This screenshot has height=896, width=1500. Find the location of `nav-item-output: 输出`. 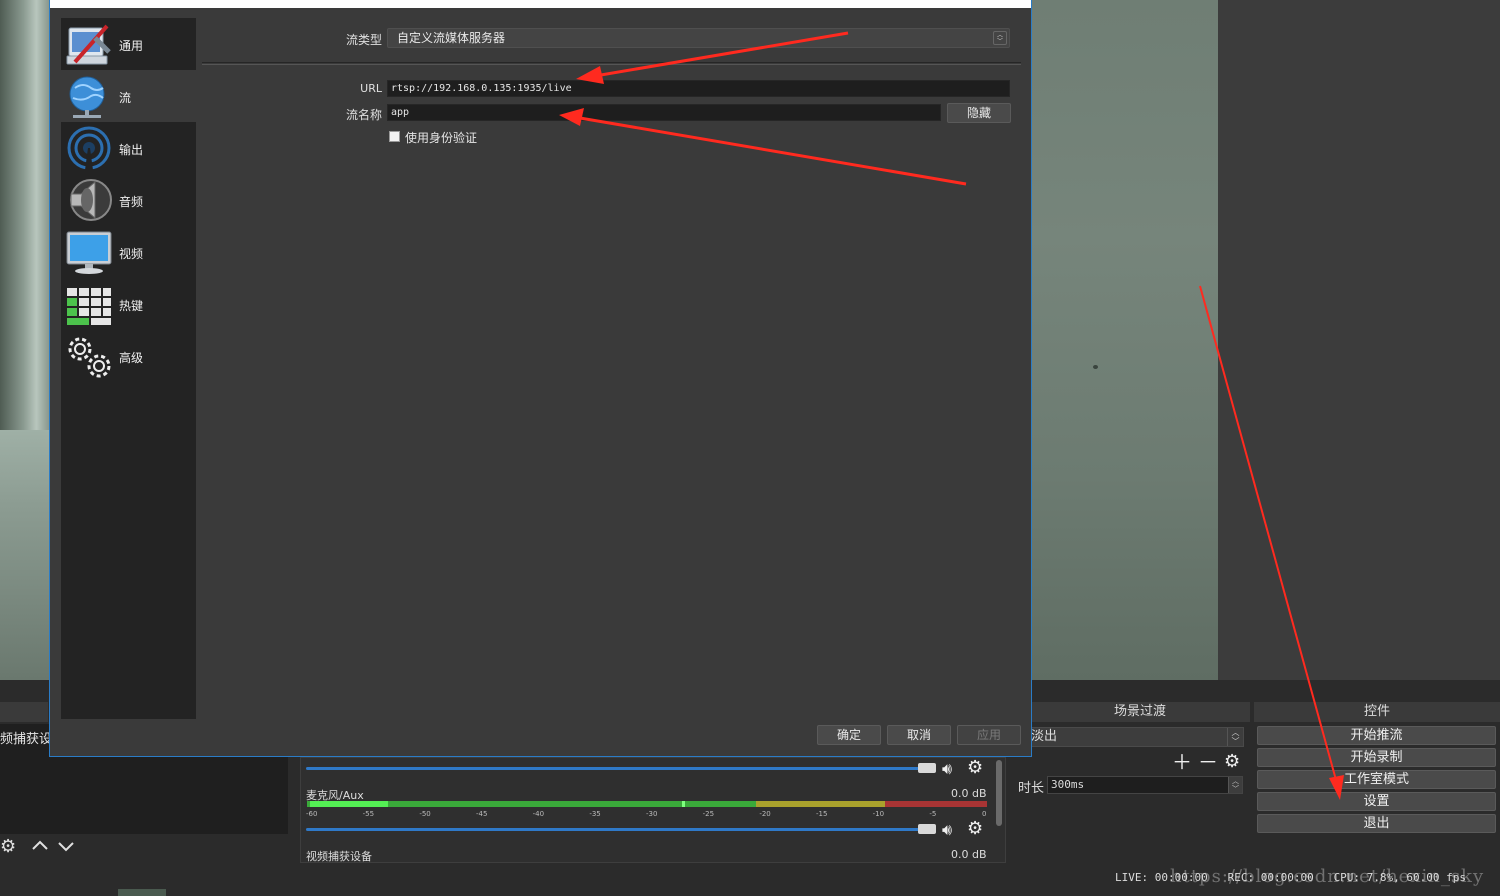

nav-item-output: 输出 is located at coordinates (128, 148).